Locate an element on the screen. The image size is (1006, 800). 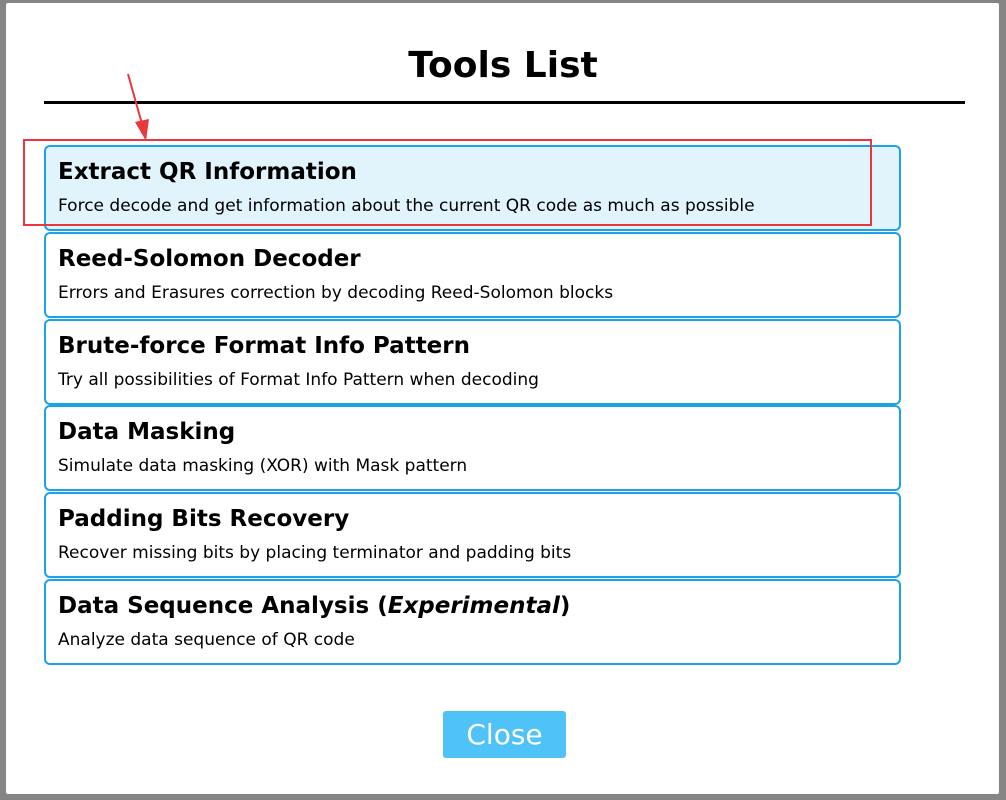
experimental-label: Experimental is located at coordinates (473, 606).